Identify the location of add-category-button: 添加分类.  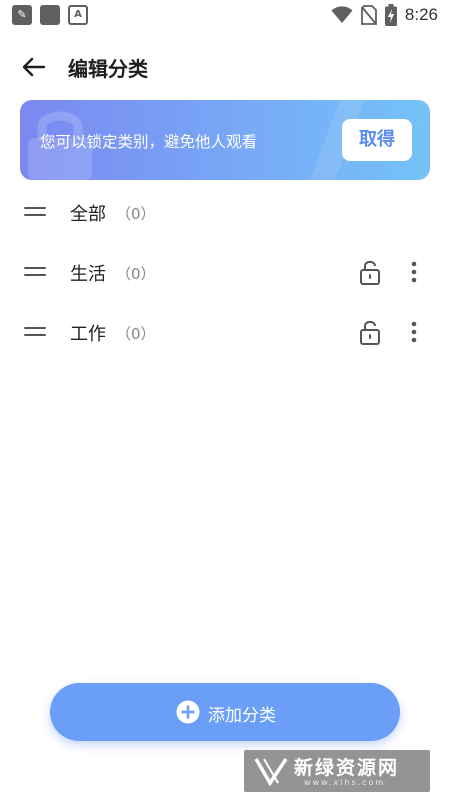
(225, 712).